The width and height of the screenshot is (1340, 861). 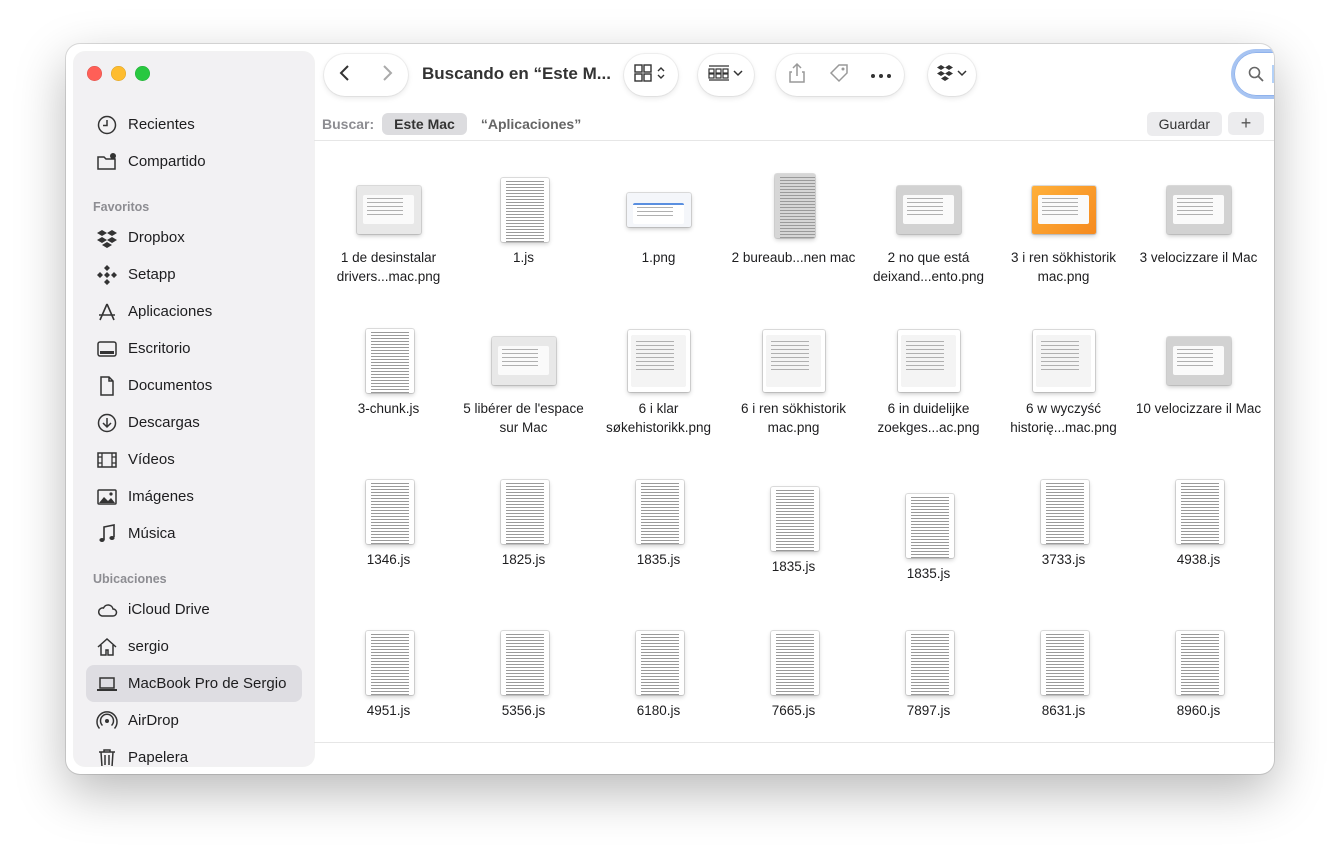 I want to click on file-item: 6 w wyczyść historię...mac.png, so click(x=1063, y=380).